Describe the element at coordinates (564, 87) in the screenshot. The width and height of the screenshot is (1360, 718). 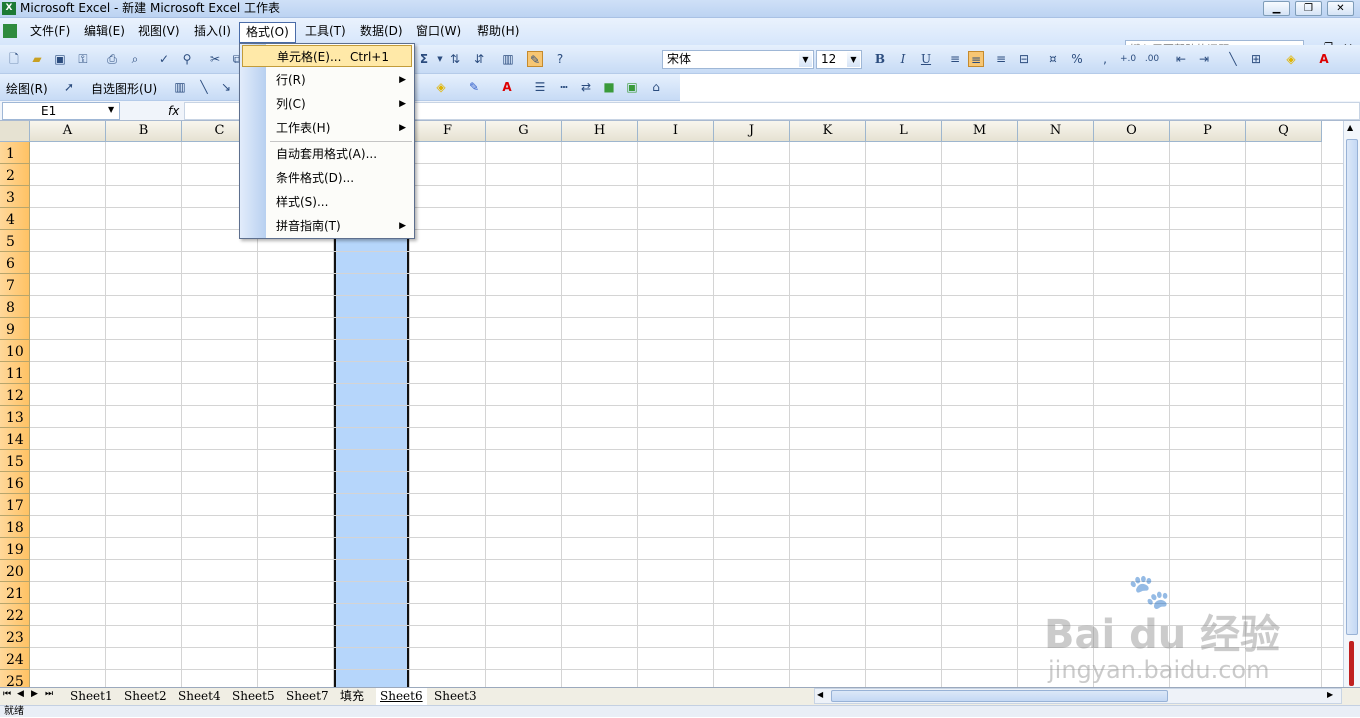
I see `dash-style-icon: ┅` at that location.